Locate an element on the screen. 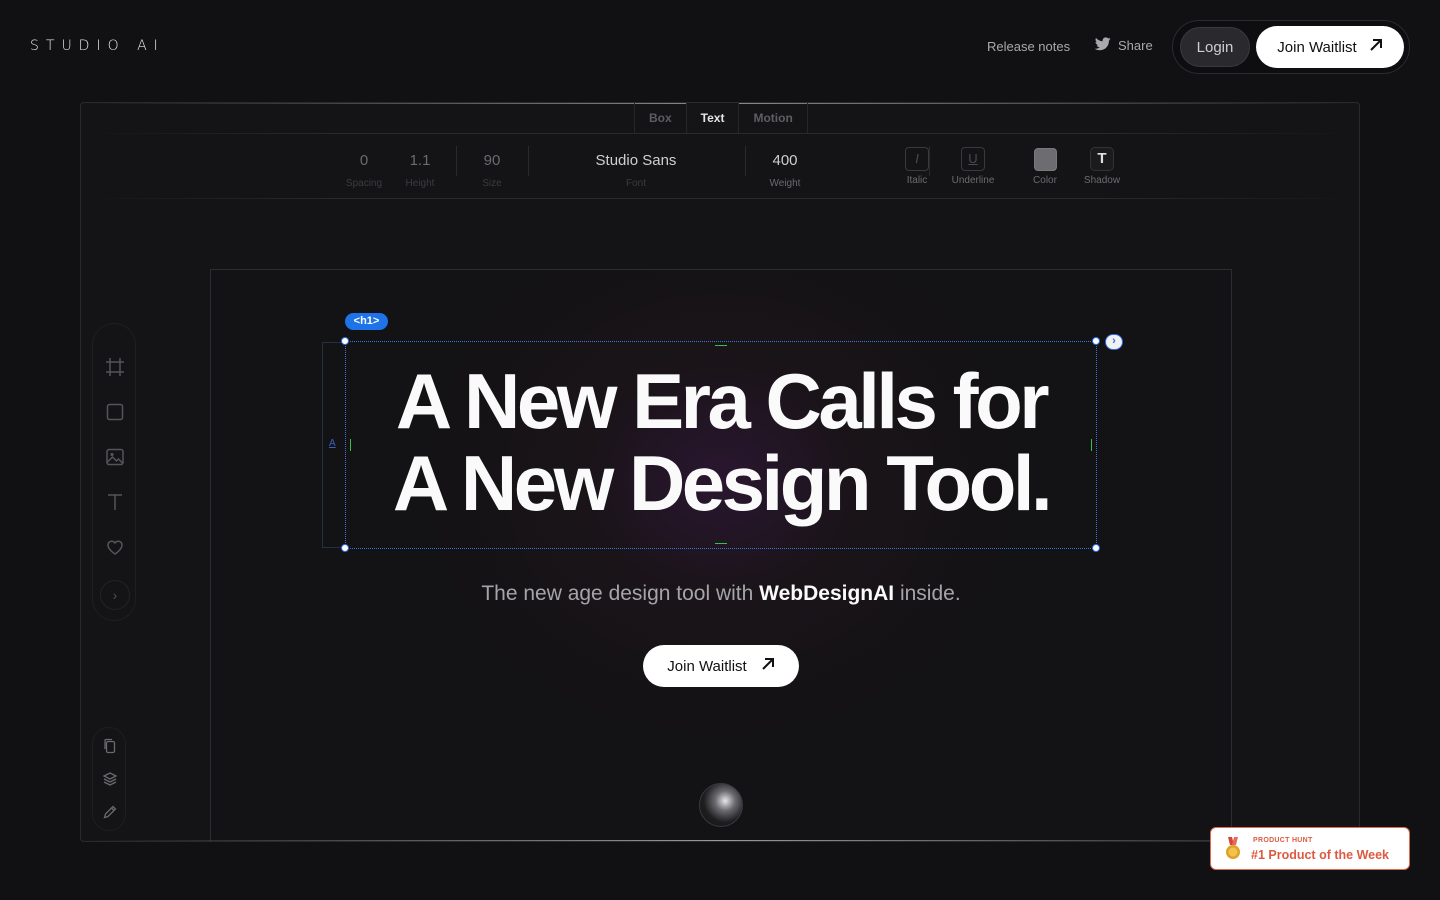  frame-icon is located at coordinates (115, 367).